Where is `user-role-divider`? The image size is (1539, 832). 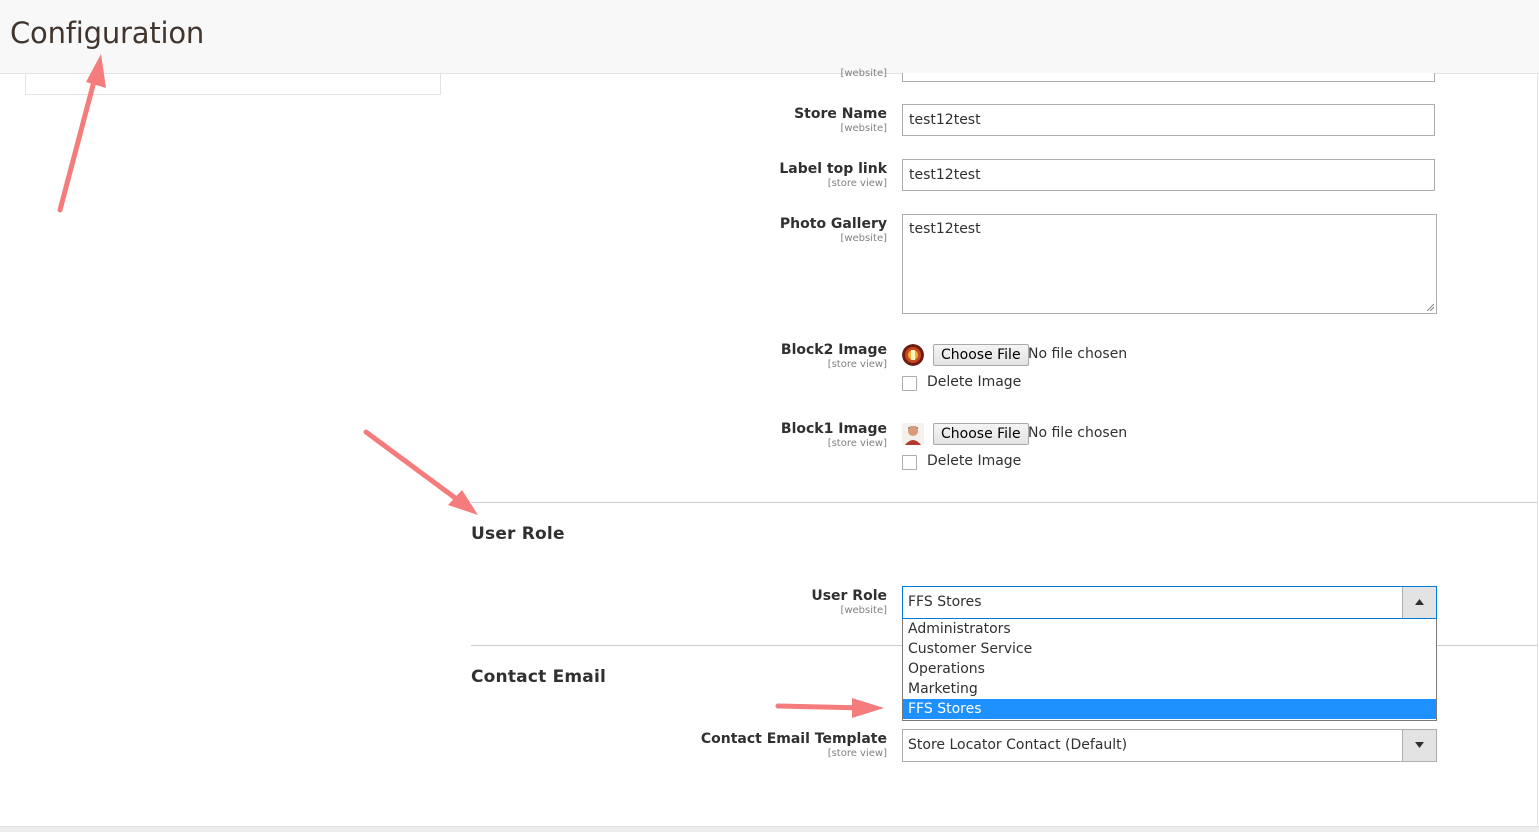 user-role-divider is located at coordinates (1004, 502).